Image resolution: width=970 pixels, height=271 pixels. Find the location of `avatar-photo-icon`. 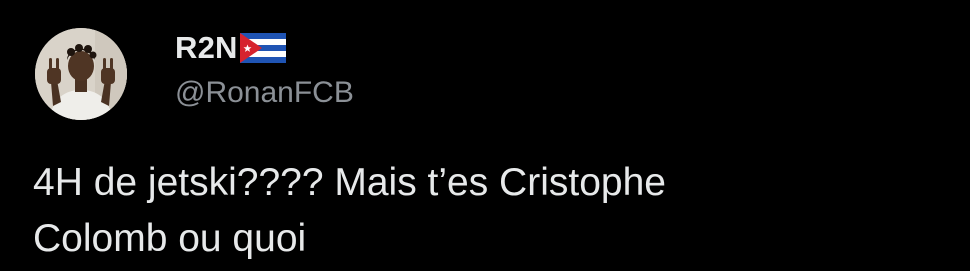

avatar-photo-icon is located at coordinates (81, 74).